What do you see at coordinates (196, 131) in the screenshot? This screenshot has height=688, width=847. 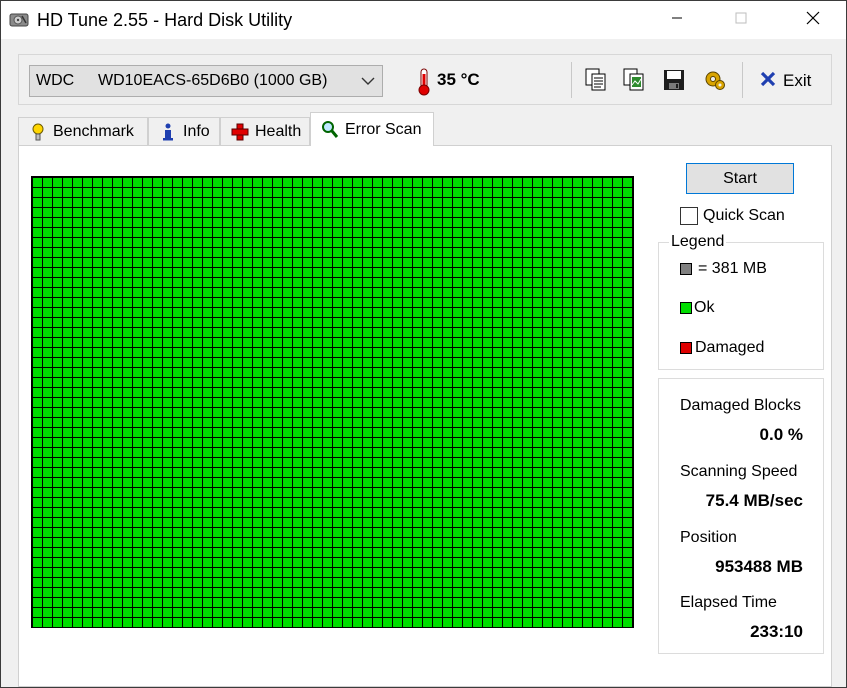 I see `tab-label: Info` at bounding box center [196, 131].